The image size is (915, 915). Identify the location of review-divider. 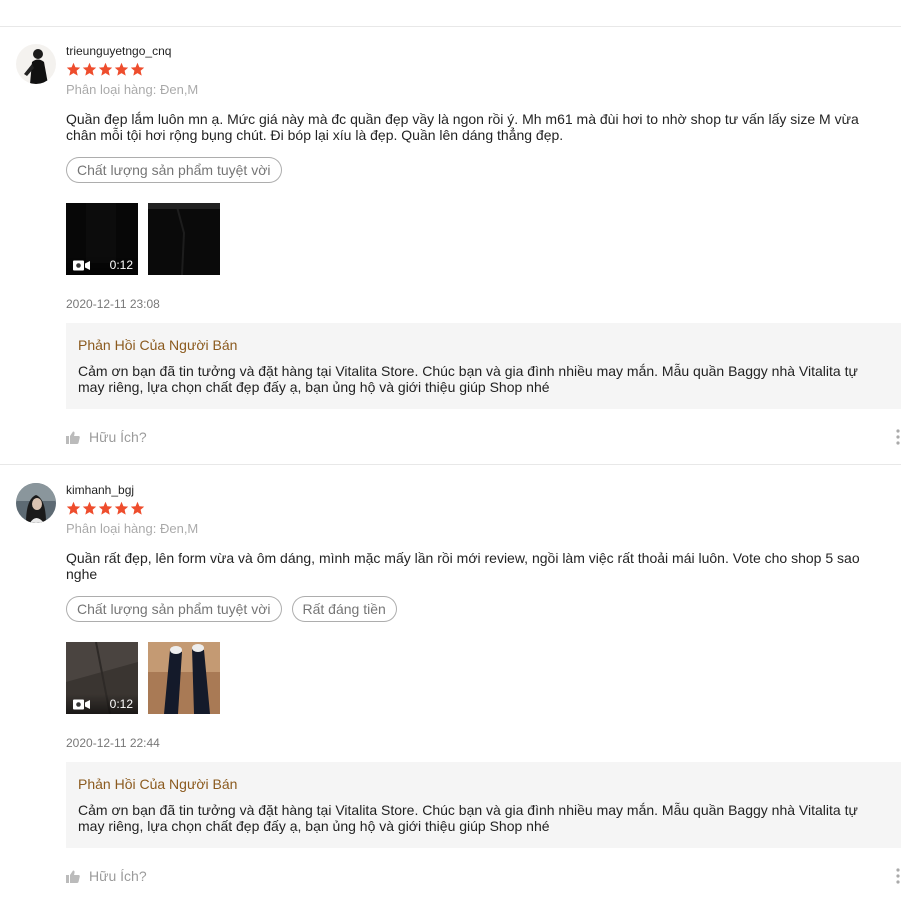
(450, 464).